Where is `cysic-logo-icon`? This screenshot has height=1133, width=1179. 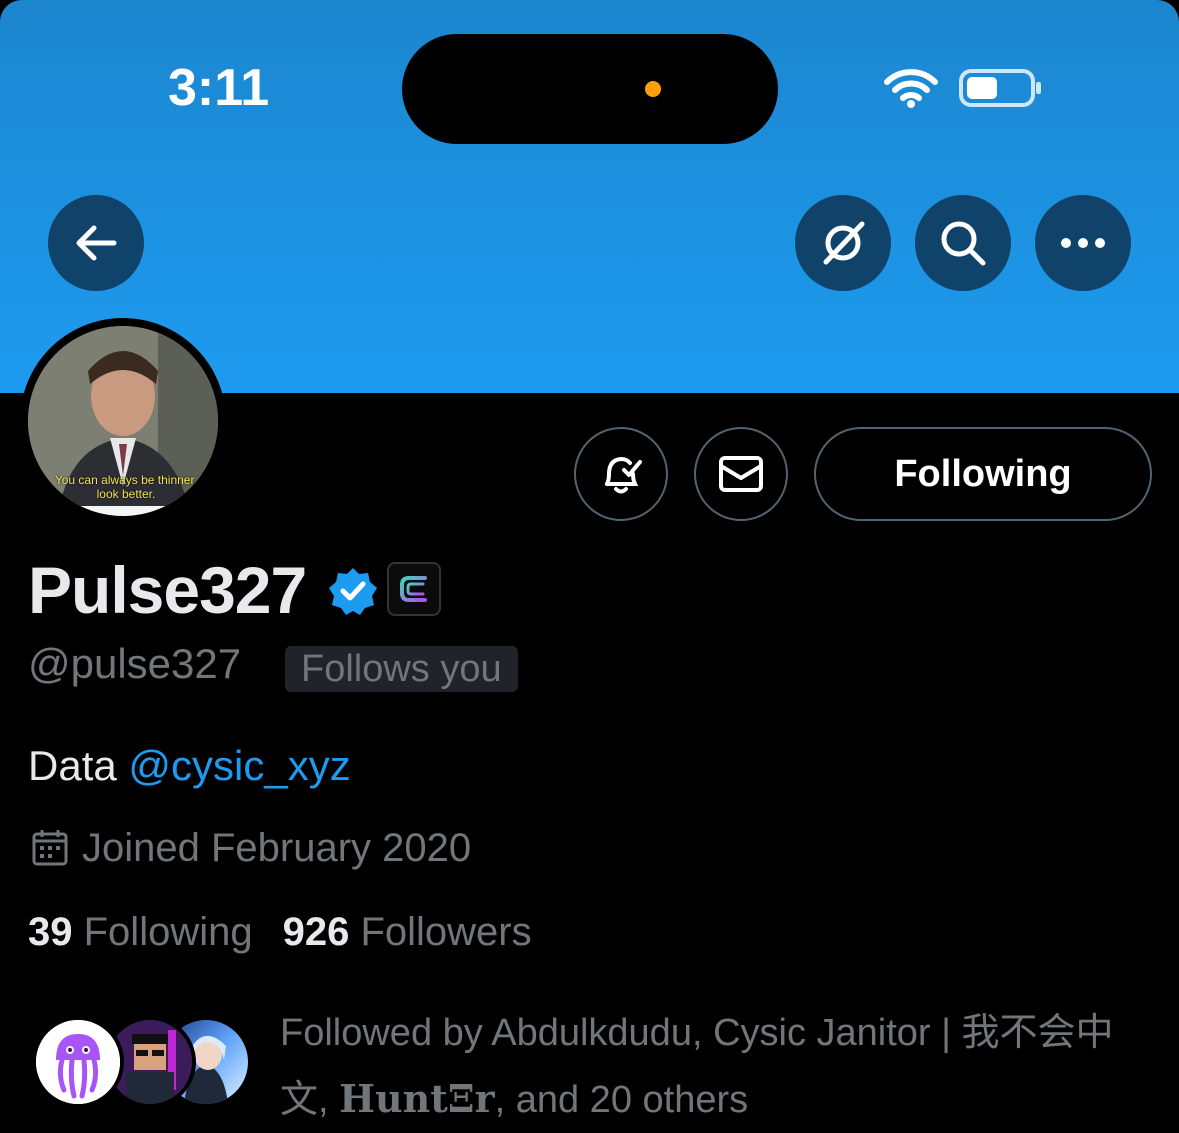 cysic-logo-icon is located at coordinates (413, 589).